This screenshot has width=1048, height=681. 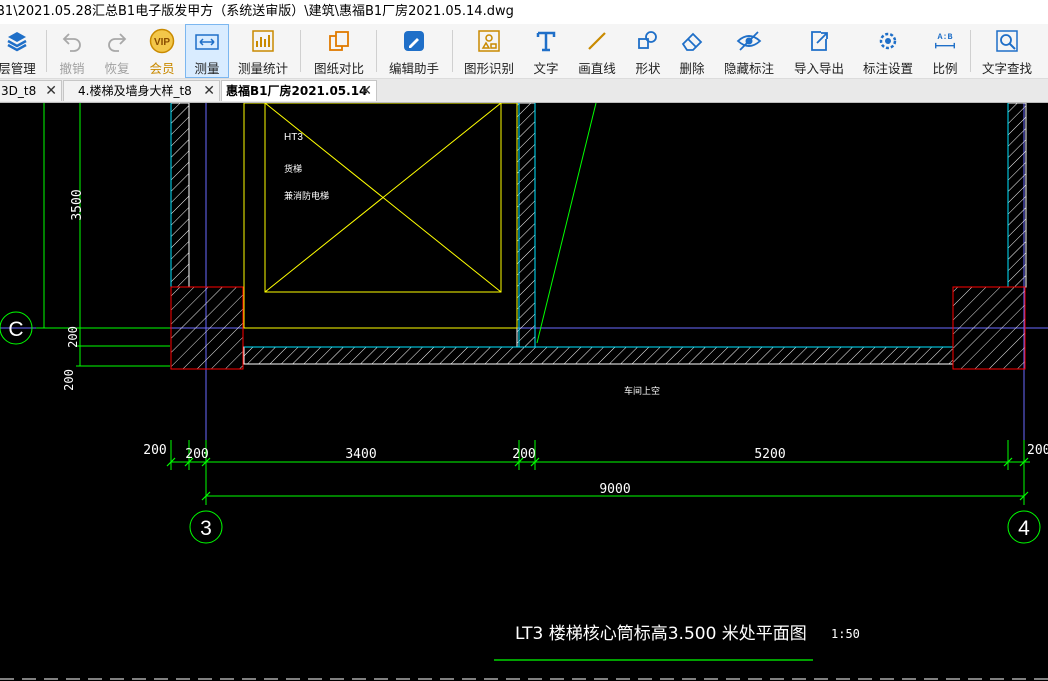 I want to click on dimension-200-a: 200, so click(x=196, y=454).